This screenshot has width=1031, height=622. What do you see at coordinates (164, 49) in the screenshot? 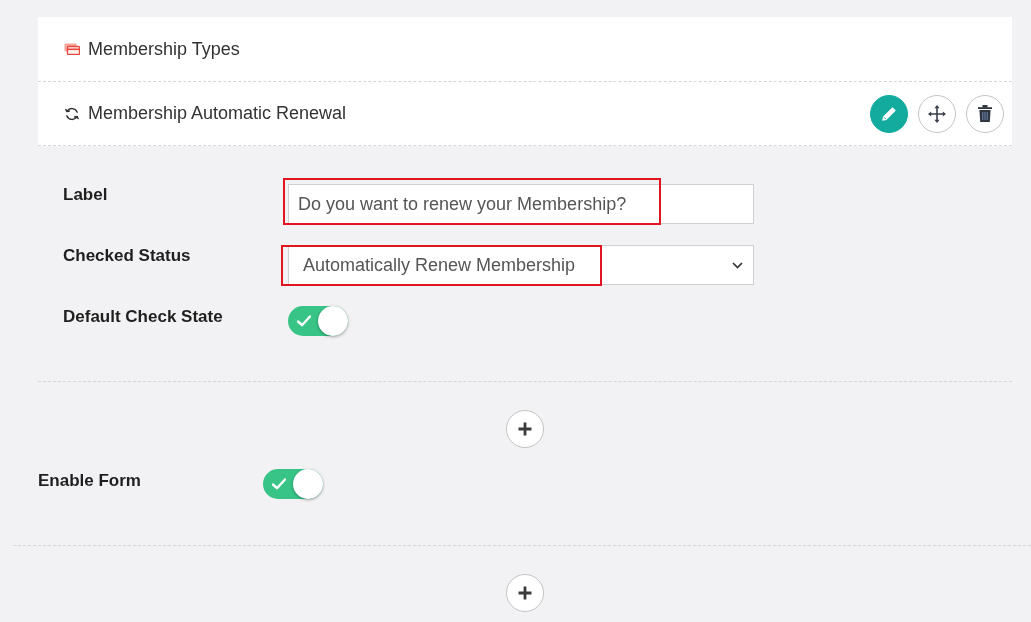
I see `section-title: Membership Types` at bounding box center [164, 49].